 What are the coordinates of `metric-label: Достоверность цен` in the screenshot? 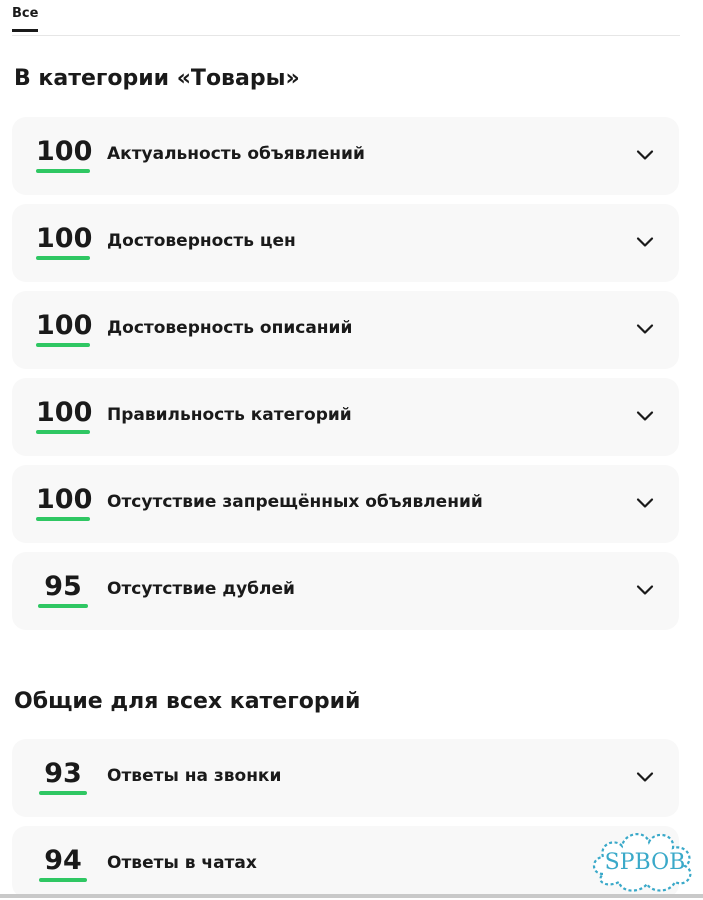 It's located at (201, 241).